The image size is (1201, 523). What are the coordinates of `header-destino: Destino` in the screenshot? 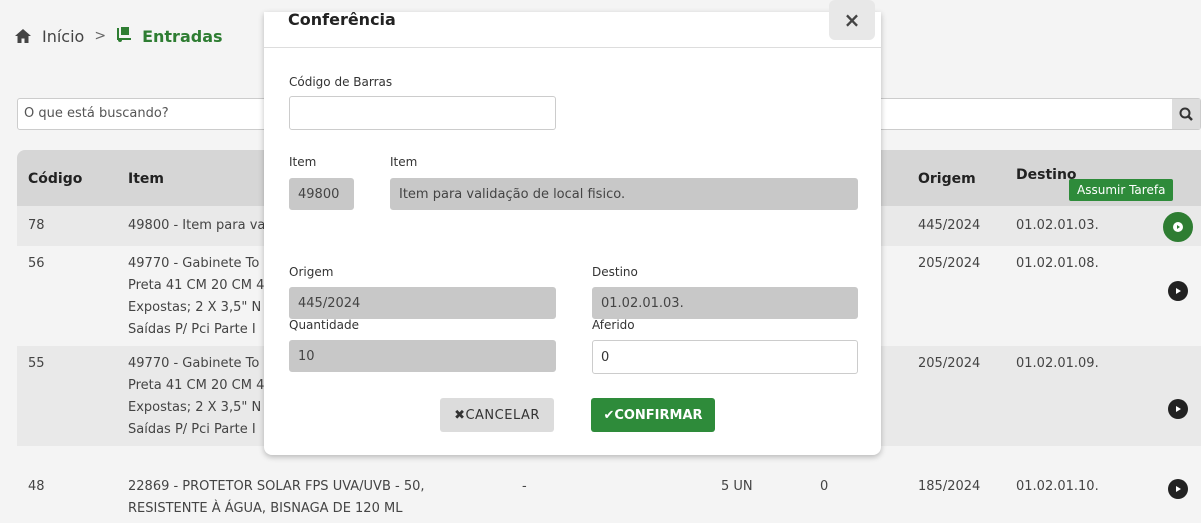 It's located at (1046, 175).